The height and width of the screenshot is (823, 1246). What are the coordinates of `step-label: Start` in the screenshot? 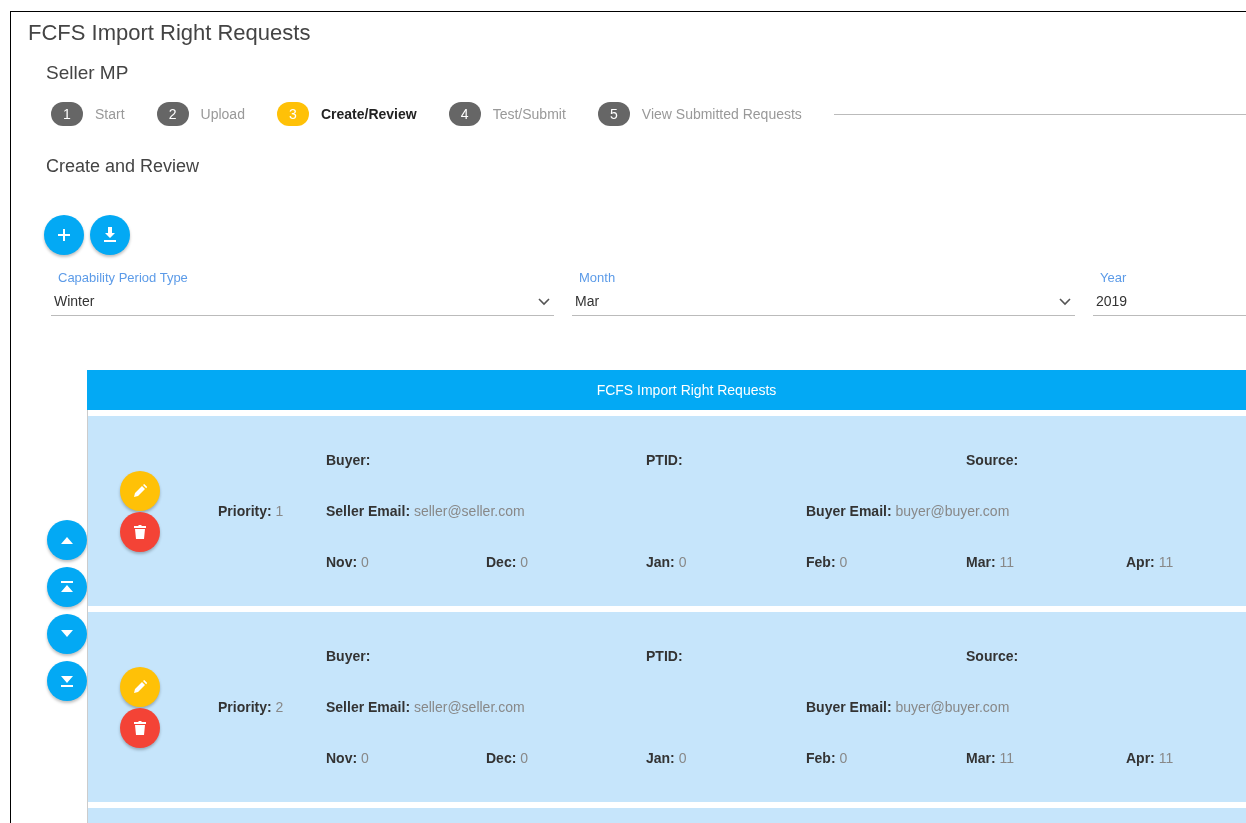 It's located at (110, 114).